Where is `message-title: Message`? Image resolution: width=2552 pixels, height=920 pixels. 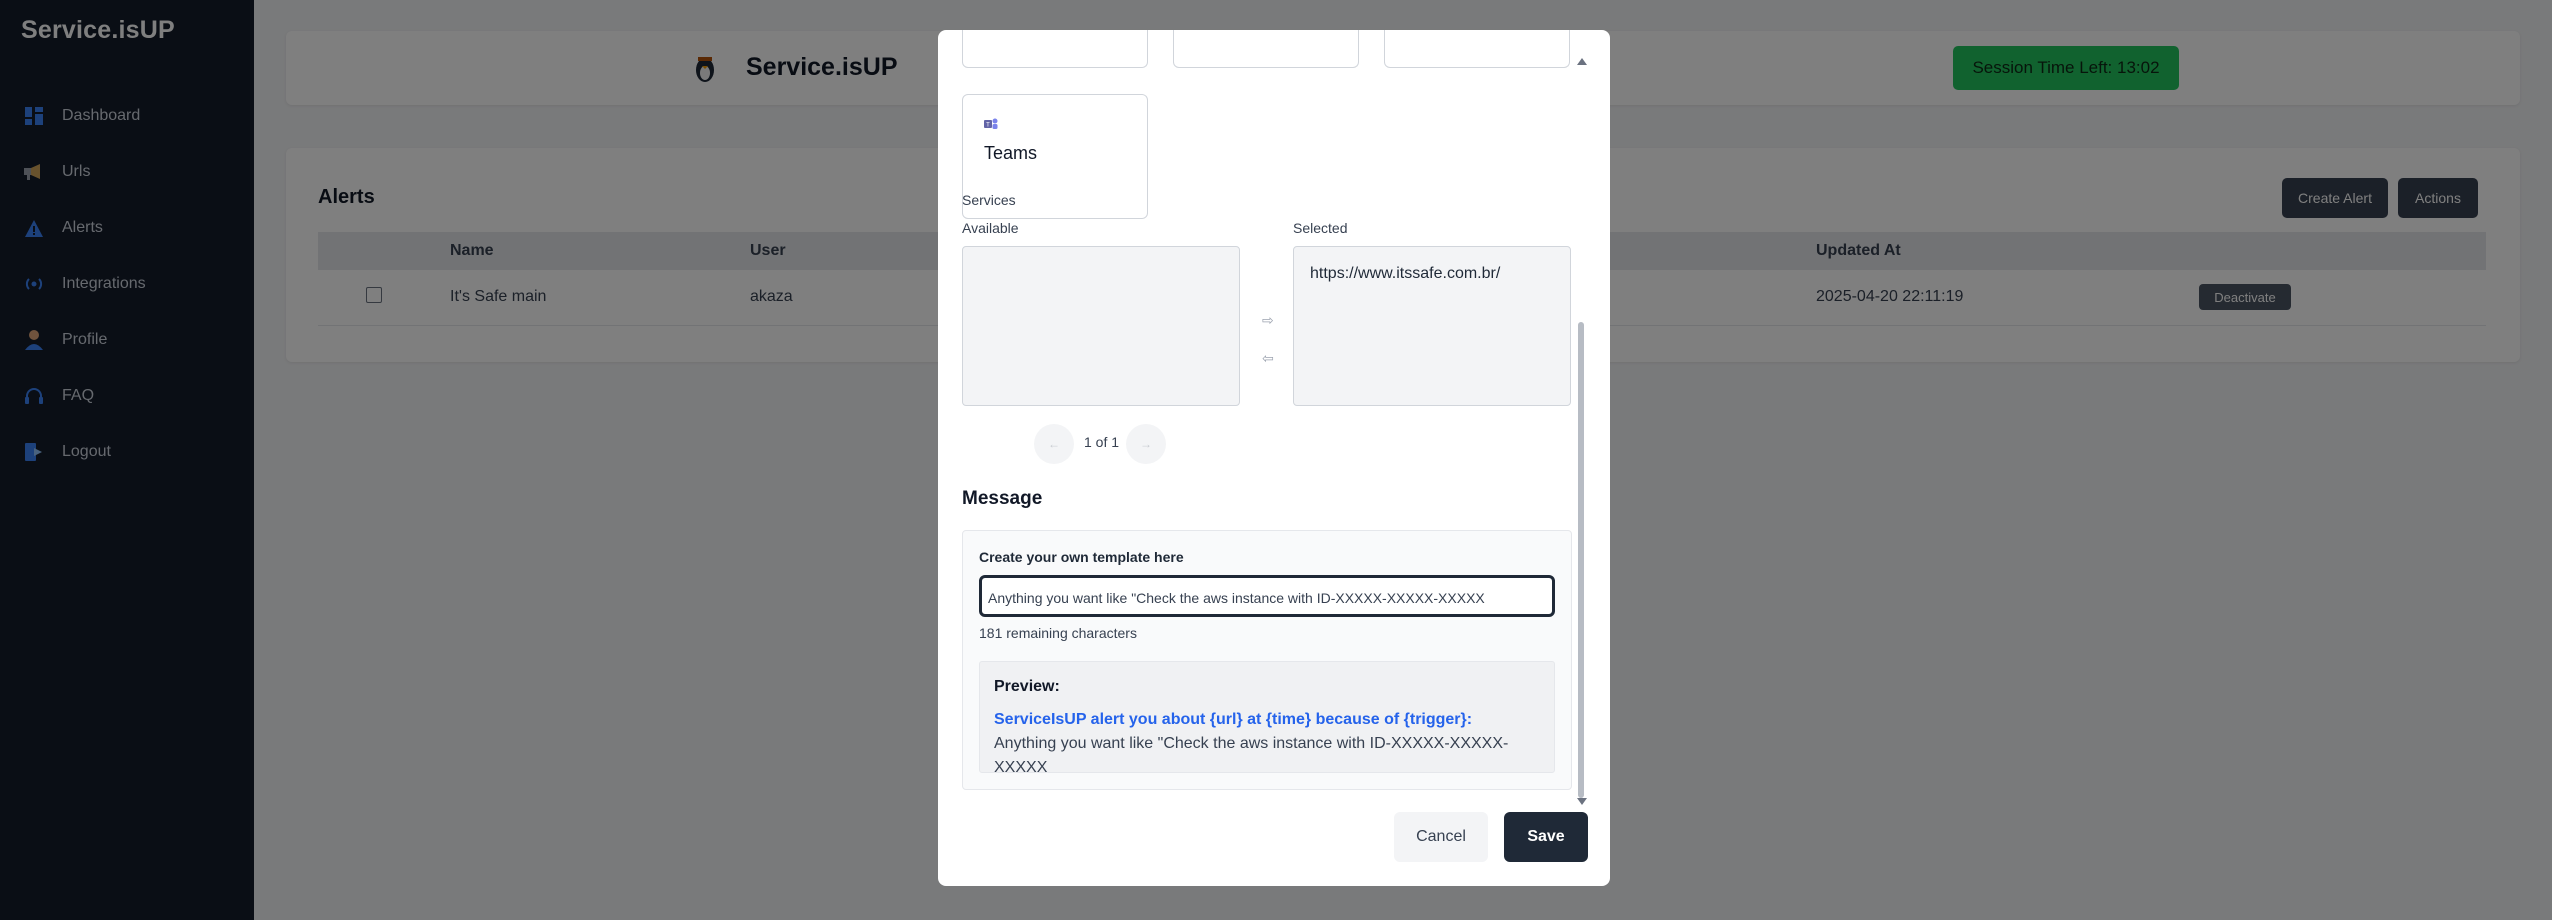
message-title: Message is located at coordinates (1002, 498).